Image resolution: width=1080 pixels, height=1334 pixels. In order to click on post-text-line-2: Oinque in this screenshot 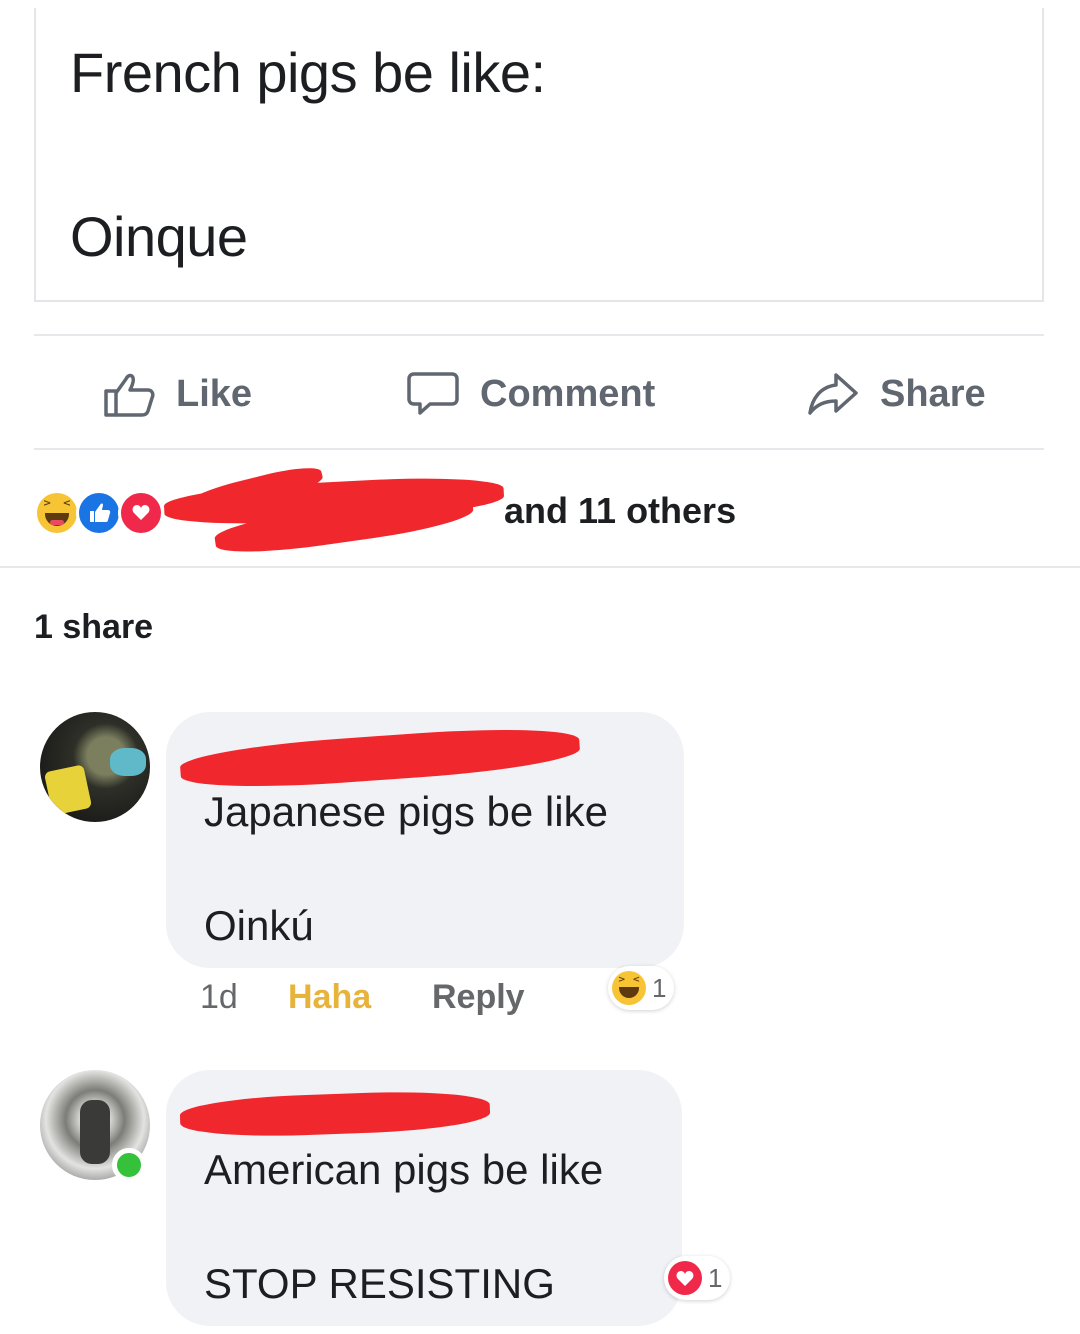, I will do `click(159, 236)`.